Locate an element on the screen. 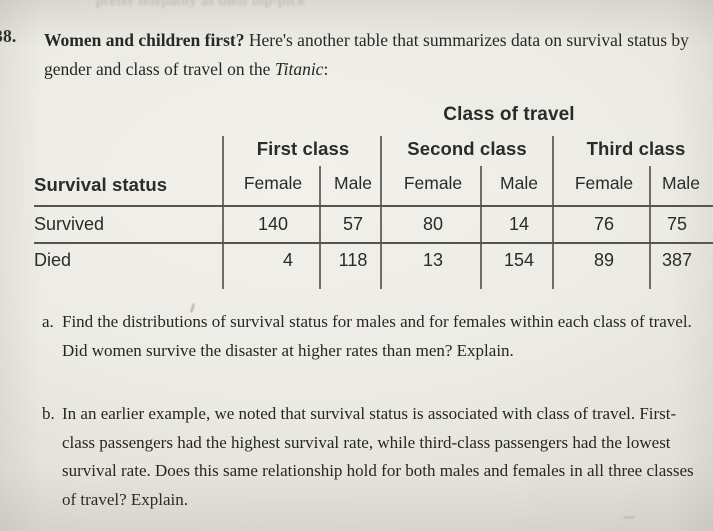  cell-died-second-female: 13 is located at coordinates (433, 260).